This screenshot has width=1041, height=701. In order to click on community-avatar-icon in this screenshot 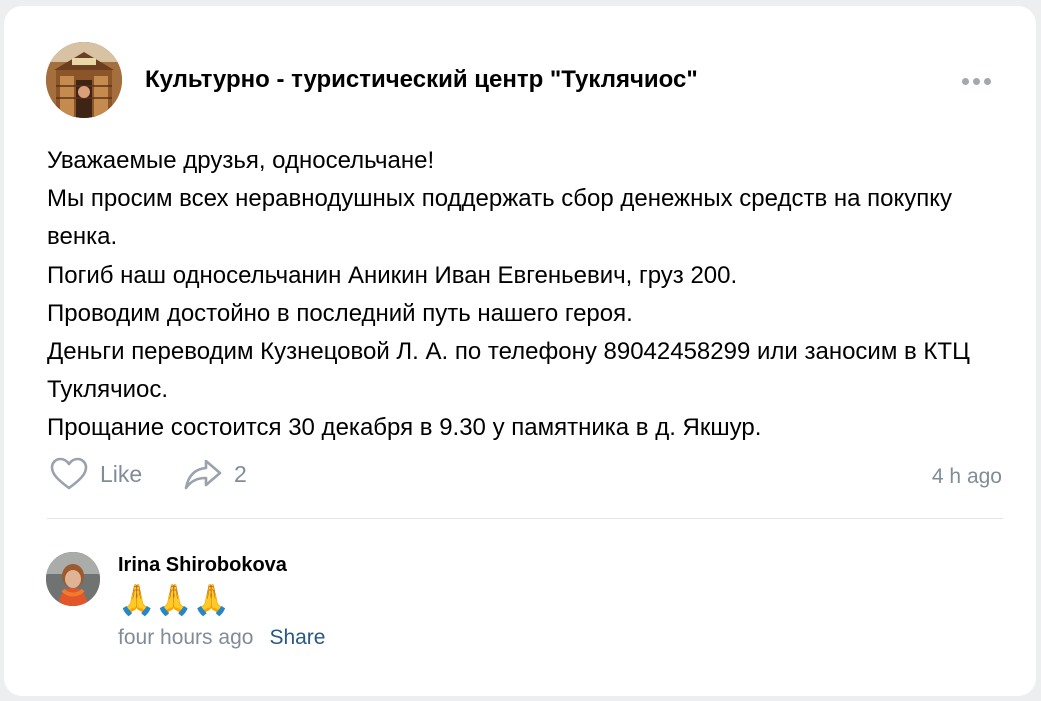, I will do `click(84, 80)`.